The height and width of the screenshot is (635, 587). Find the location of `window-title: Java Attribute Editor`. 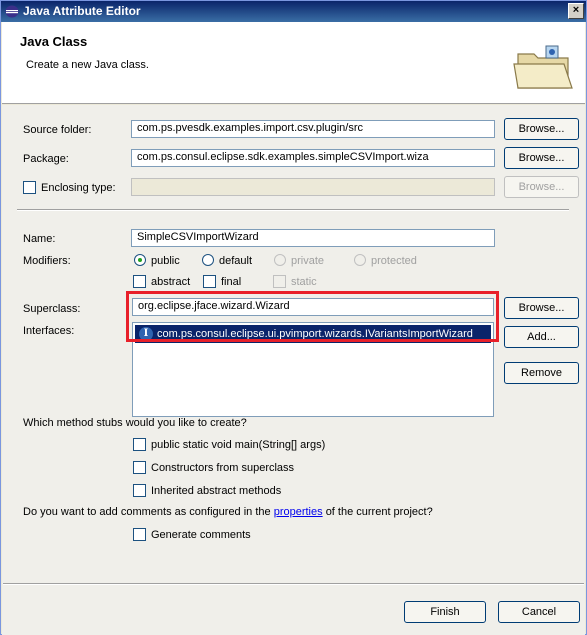

window-title: Java Attribute Editor is located at coordinates (82, 11).